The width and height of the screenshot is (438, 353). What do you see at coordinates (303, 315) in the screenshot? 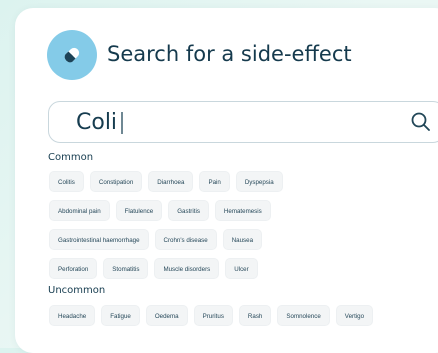
I see `chip-somnolence: Somnolence` at bounding box center [303, 315].